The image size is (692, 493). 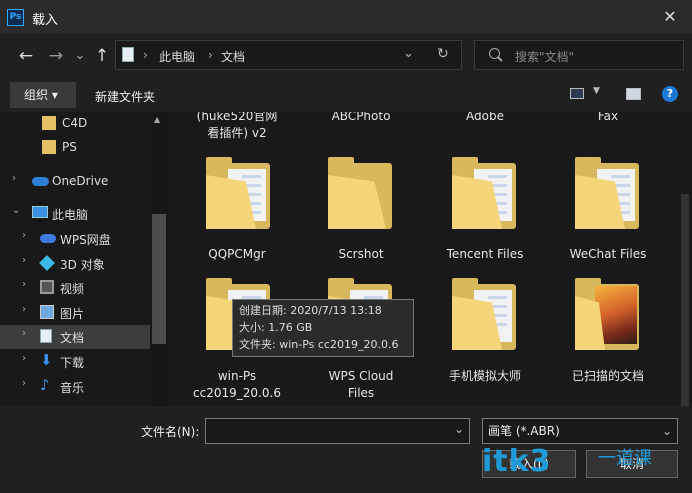 I want to click on file-label: 手机模拟大师, so click(x=484, y=376).